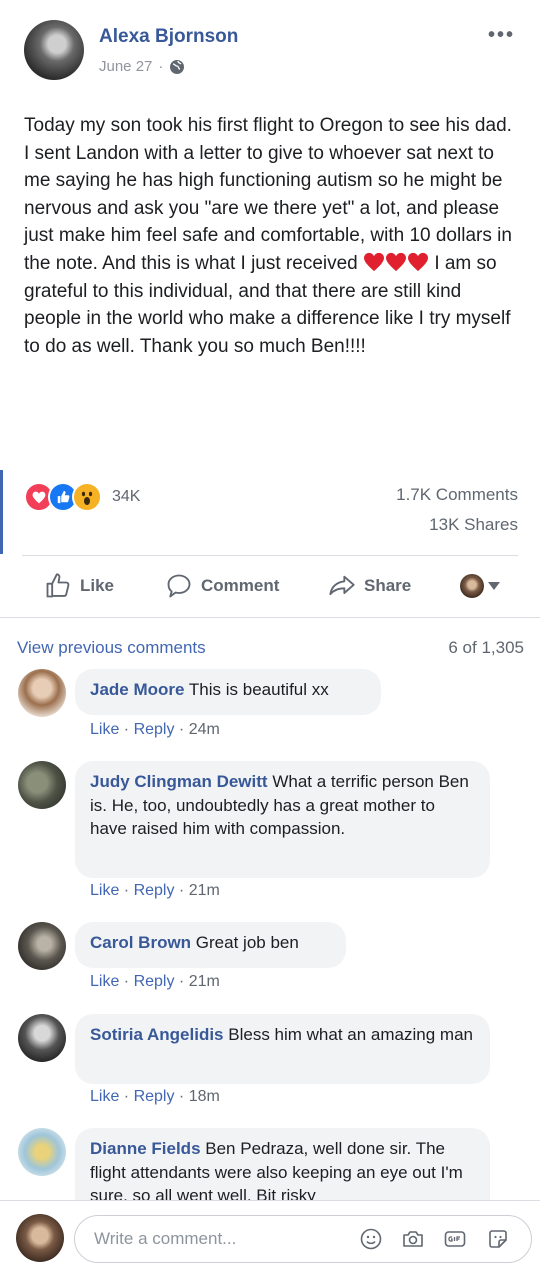 This screenshot has height=1272, width=540. Describe the element at coordinates (258, 689) in the screenshot. I see `comment-text: This is beautiful xx` at that location.